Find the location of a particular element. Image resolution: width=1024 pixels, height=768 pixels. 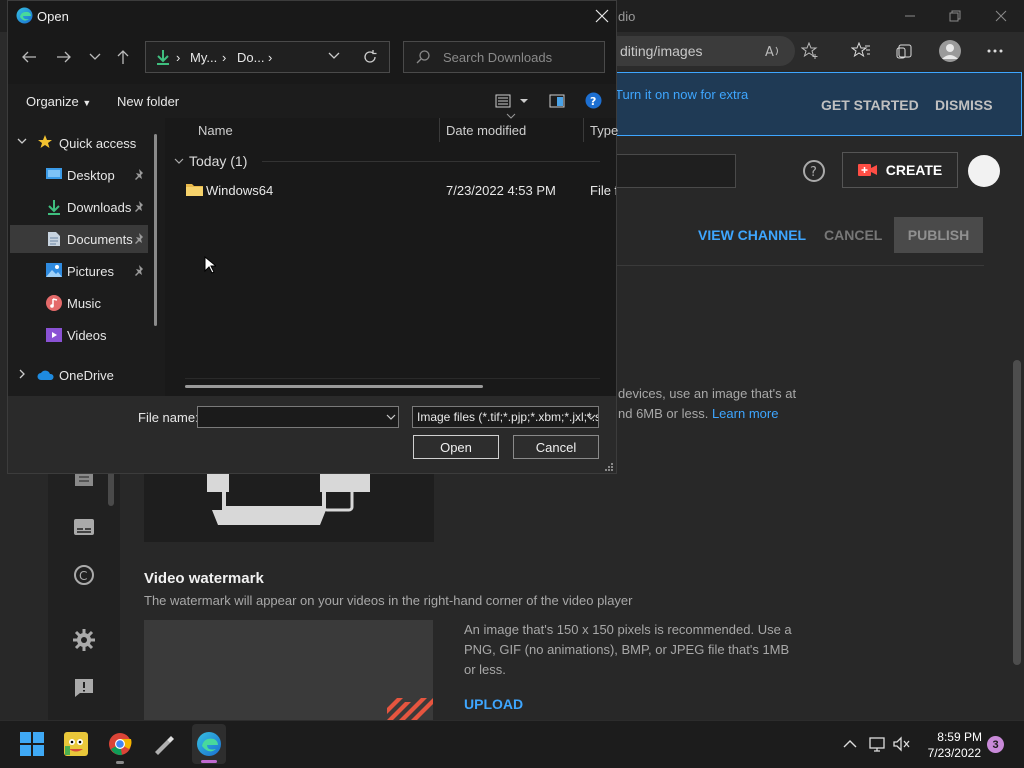

copyright-nav: C is located at coordinates (84, 575).